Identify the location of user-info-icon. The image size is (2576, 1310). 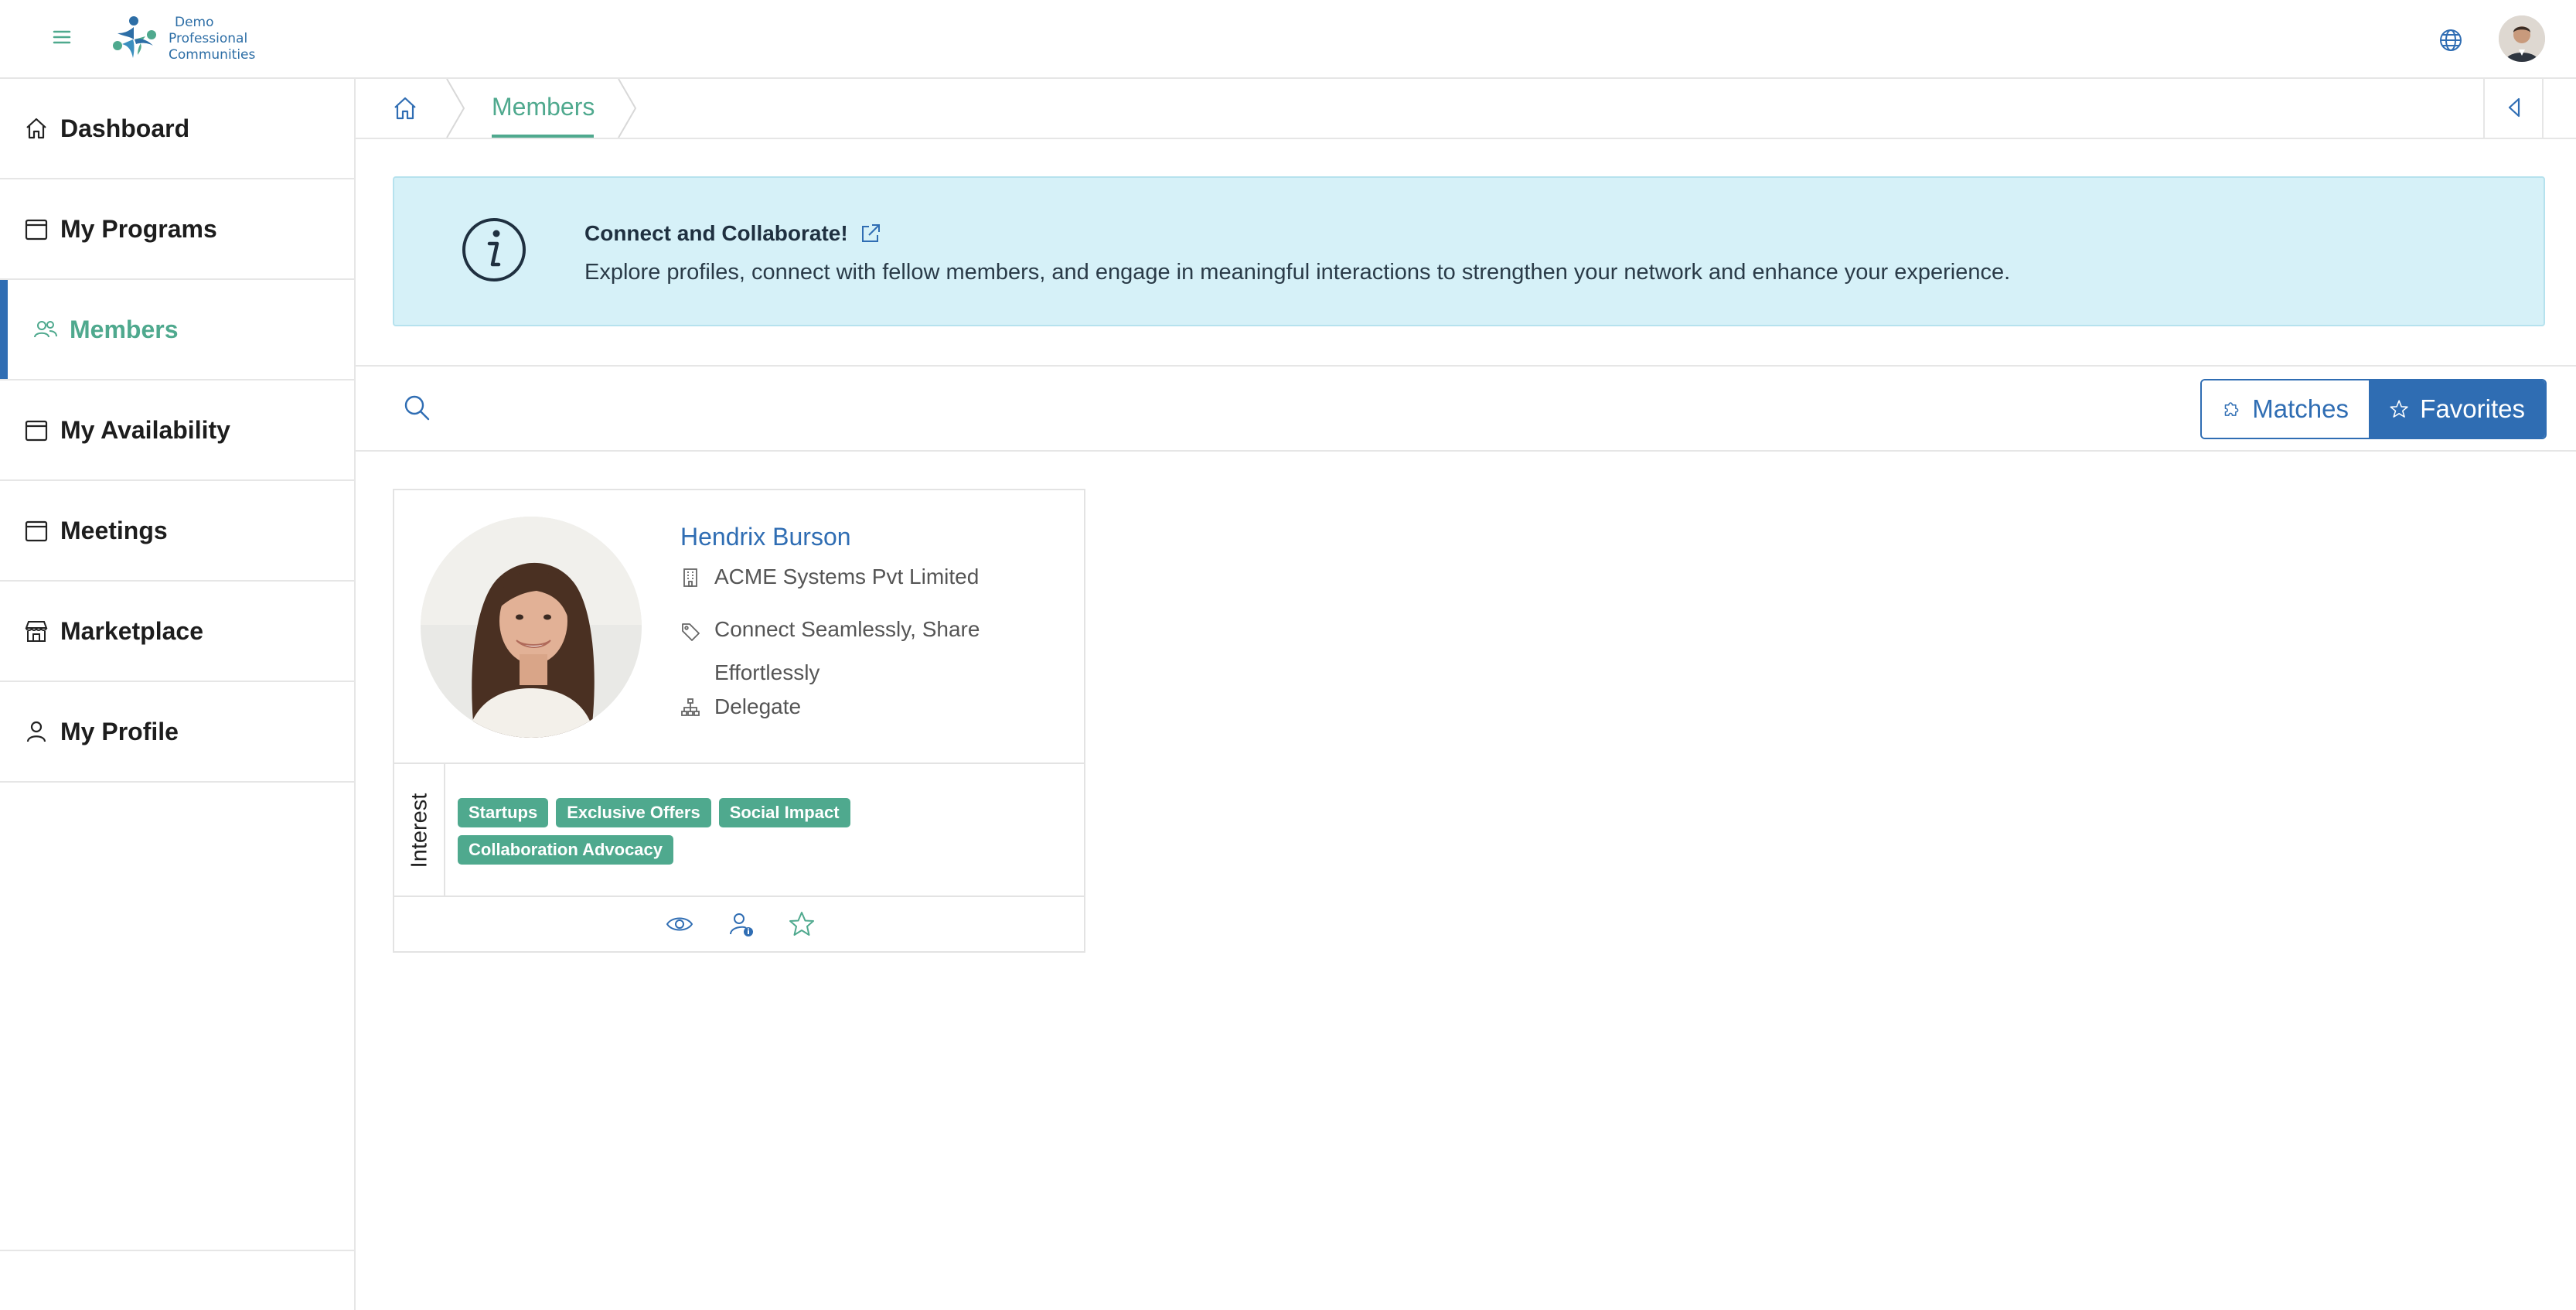
(741, 924).